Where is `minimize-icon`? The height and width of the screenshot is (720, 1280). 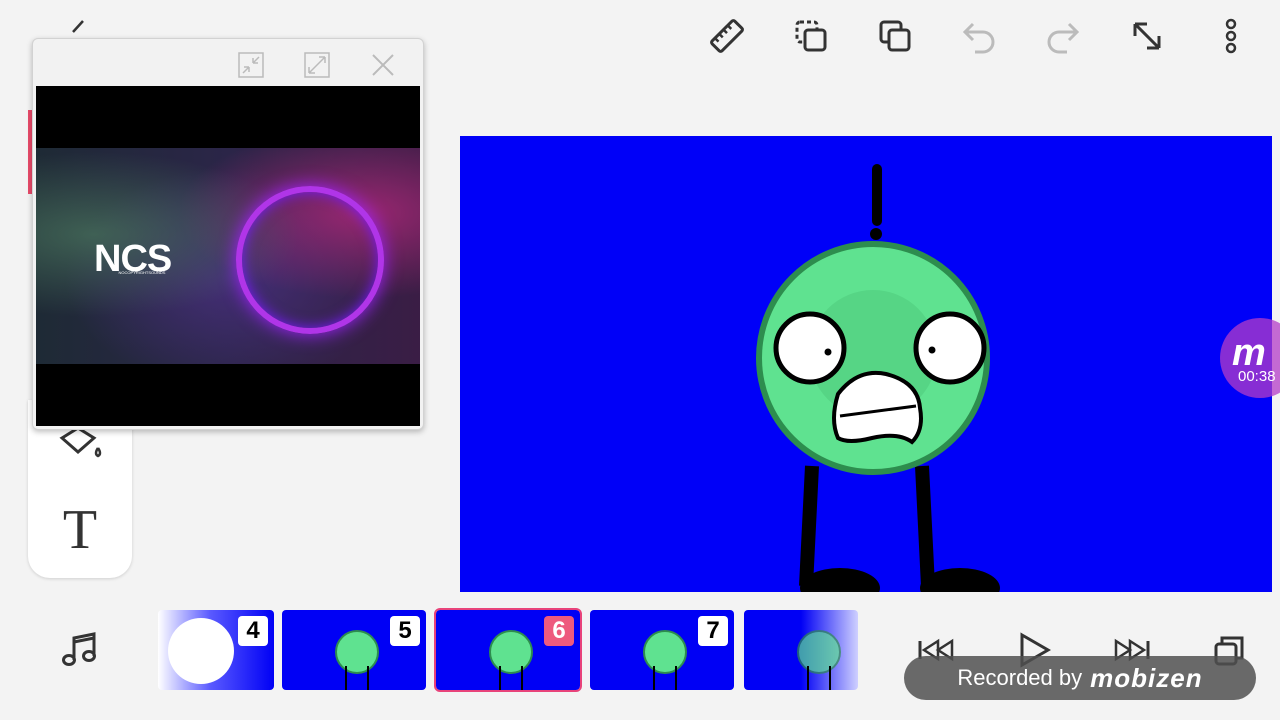 minimize-icon is located at coordinates (251, 65).